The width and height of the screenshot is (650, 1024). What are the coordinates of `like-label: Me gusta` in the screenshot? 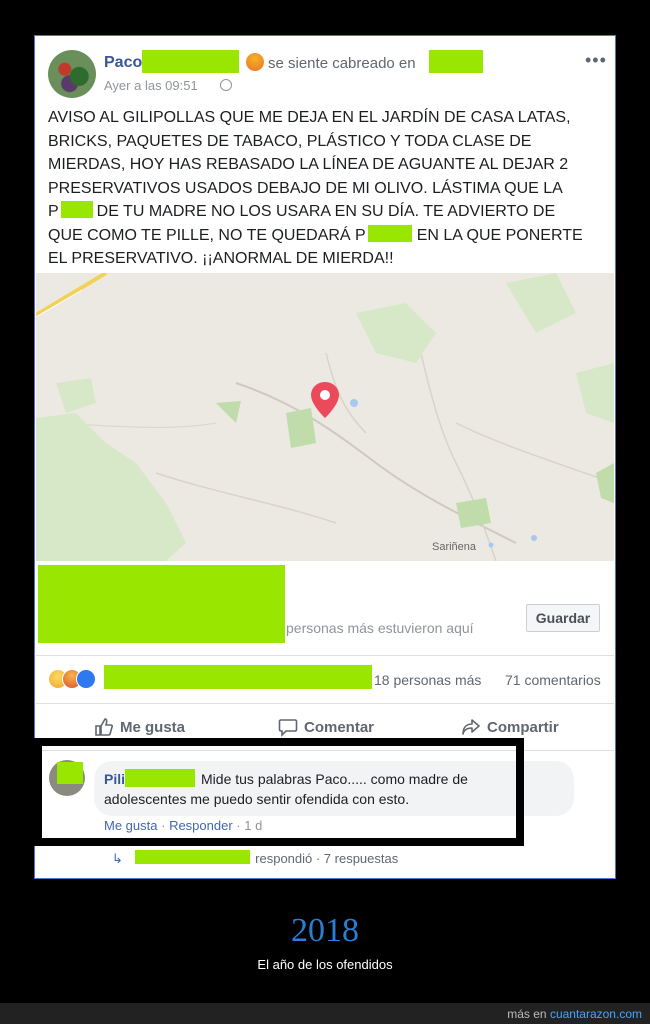 It's located at (153, 727).